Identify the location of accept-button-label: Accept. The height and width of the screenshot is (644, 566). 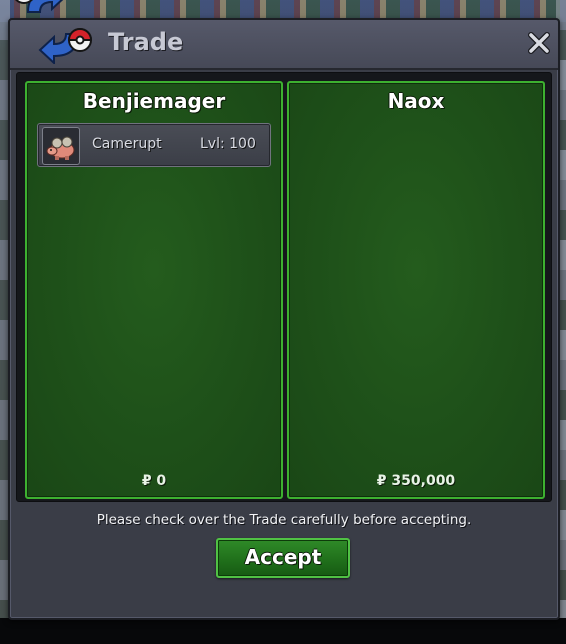
(283, 557).